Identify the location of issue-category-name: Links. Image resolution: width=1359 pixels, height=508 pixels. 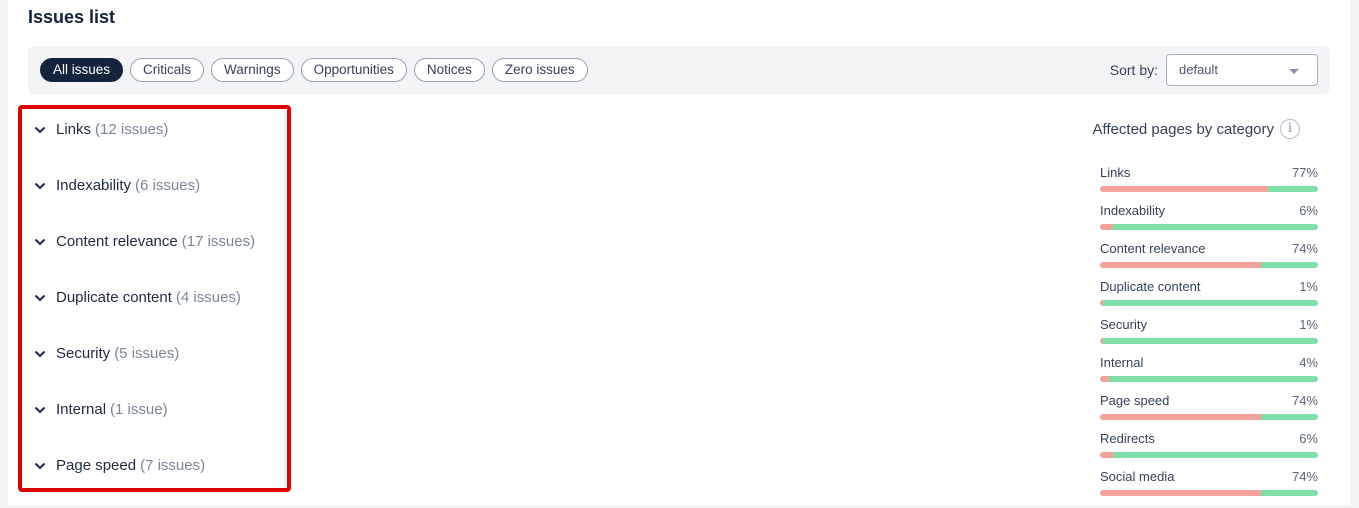
(74, 129).